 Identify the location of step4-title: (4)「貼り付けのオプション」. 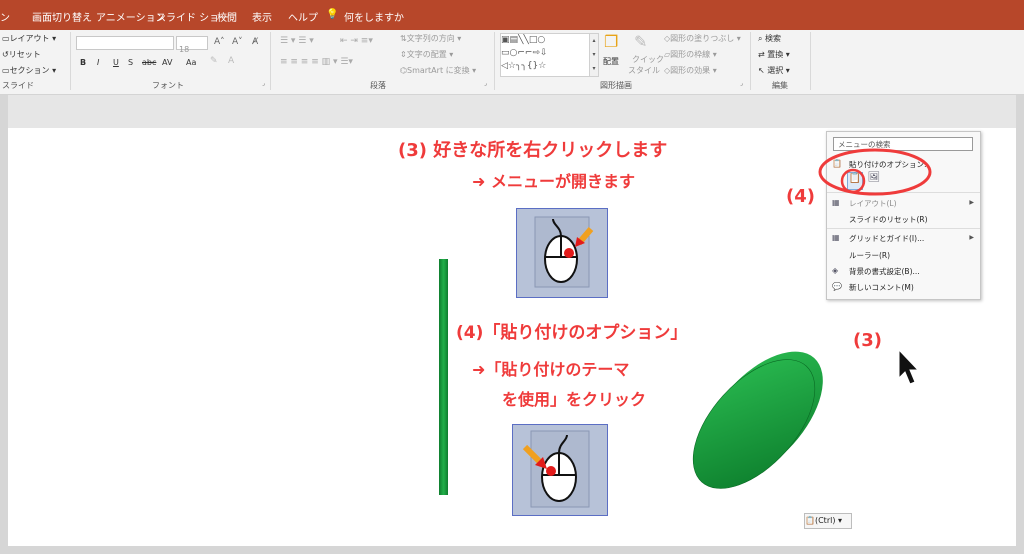
(572, 333).